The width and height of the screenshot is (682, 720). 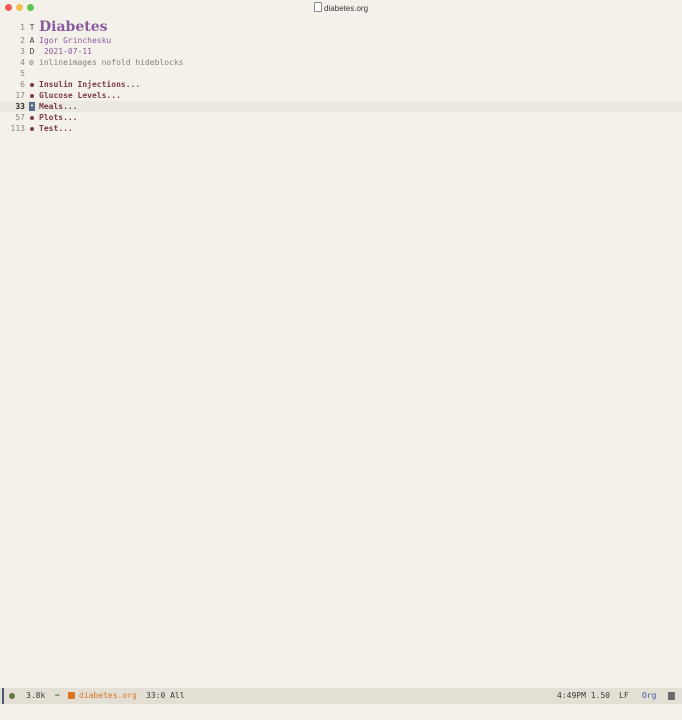 What do you see at coordinates (341, 73) in the screenshot?
I see `line-blank: 5` at bounding box center [341, 73].